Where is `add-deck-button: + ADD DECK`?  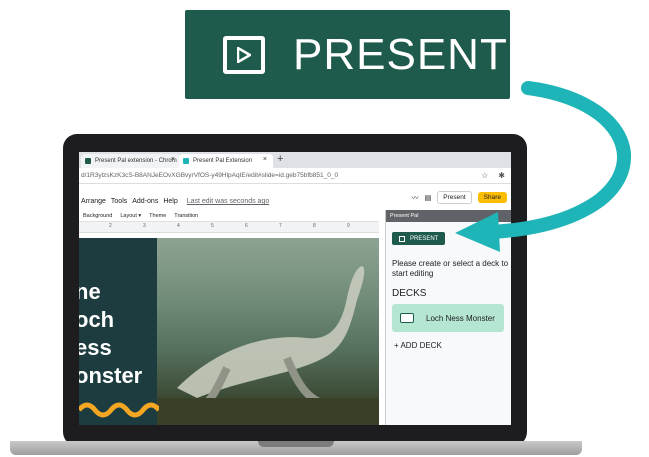
add-deck-button: + ADD DECK is located at coordinates (418, 345).